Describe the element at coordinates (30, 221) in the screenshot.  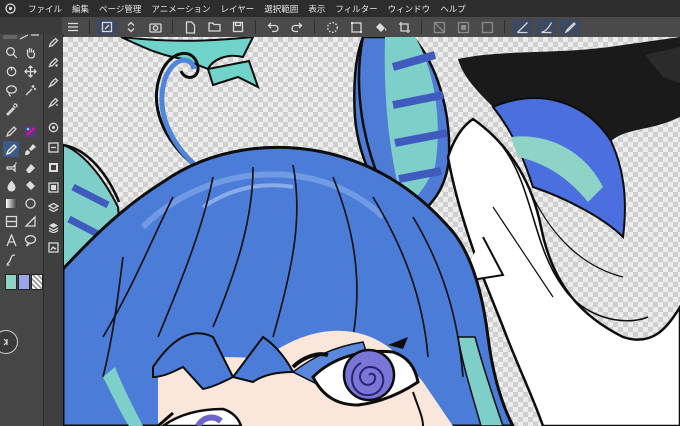
I see `ruler-icon` at that location.